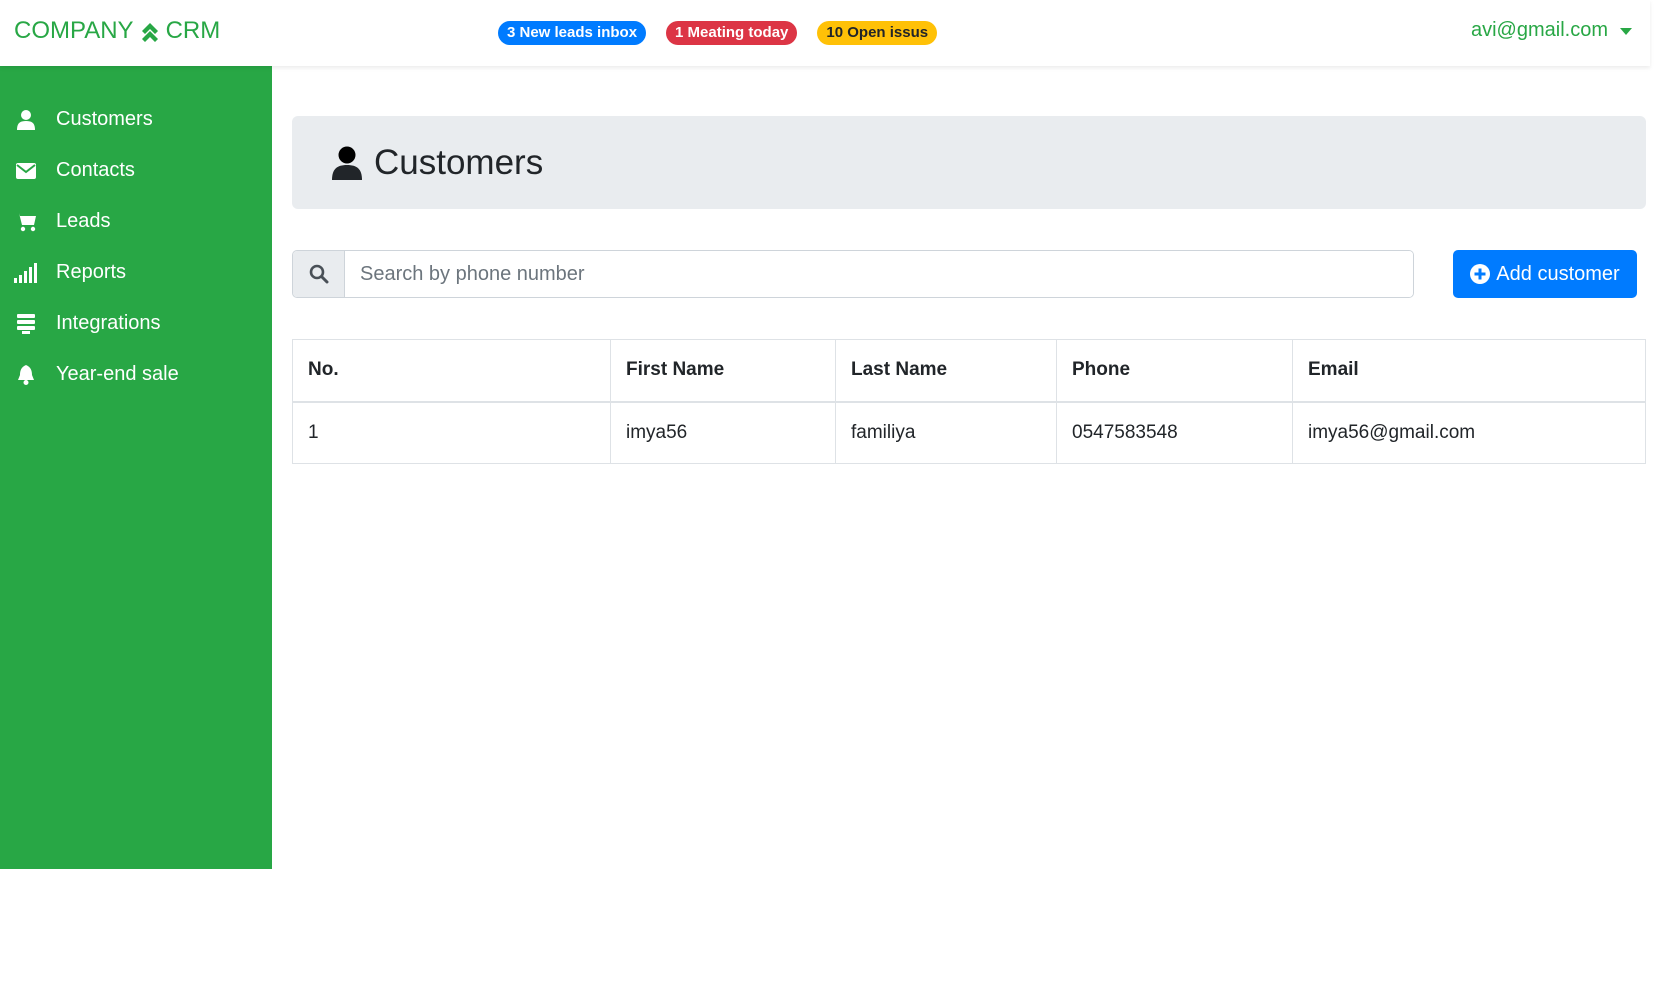 Image resolution: width=1680 pixels, height=1000 pixels. What do you see at coordinates (26, 171) in the screenshot?
I see `envelope-icon` at bounding box center [26, 171].